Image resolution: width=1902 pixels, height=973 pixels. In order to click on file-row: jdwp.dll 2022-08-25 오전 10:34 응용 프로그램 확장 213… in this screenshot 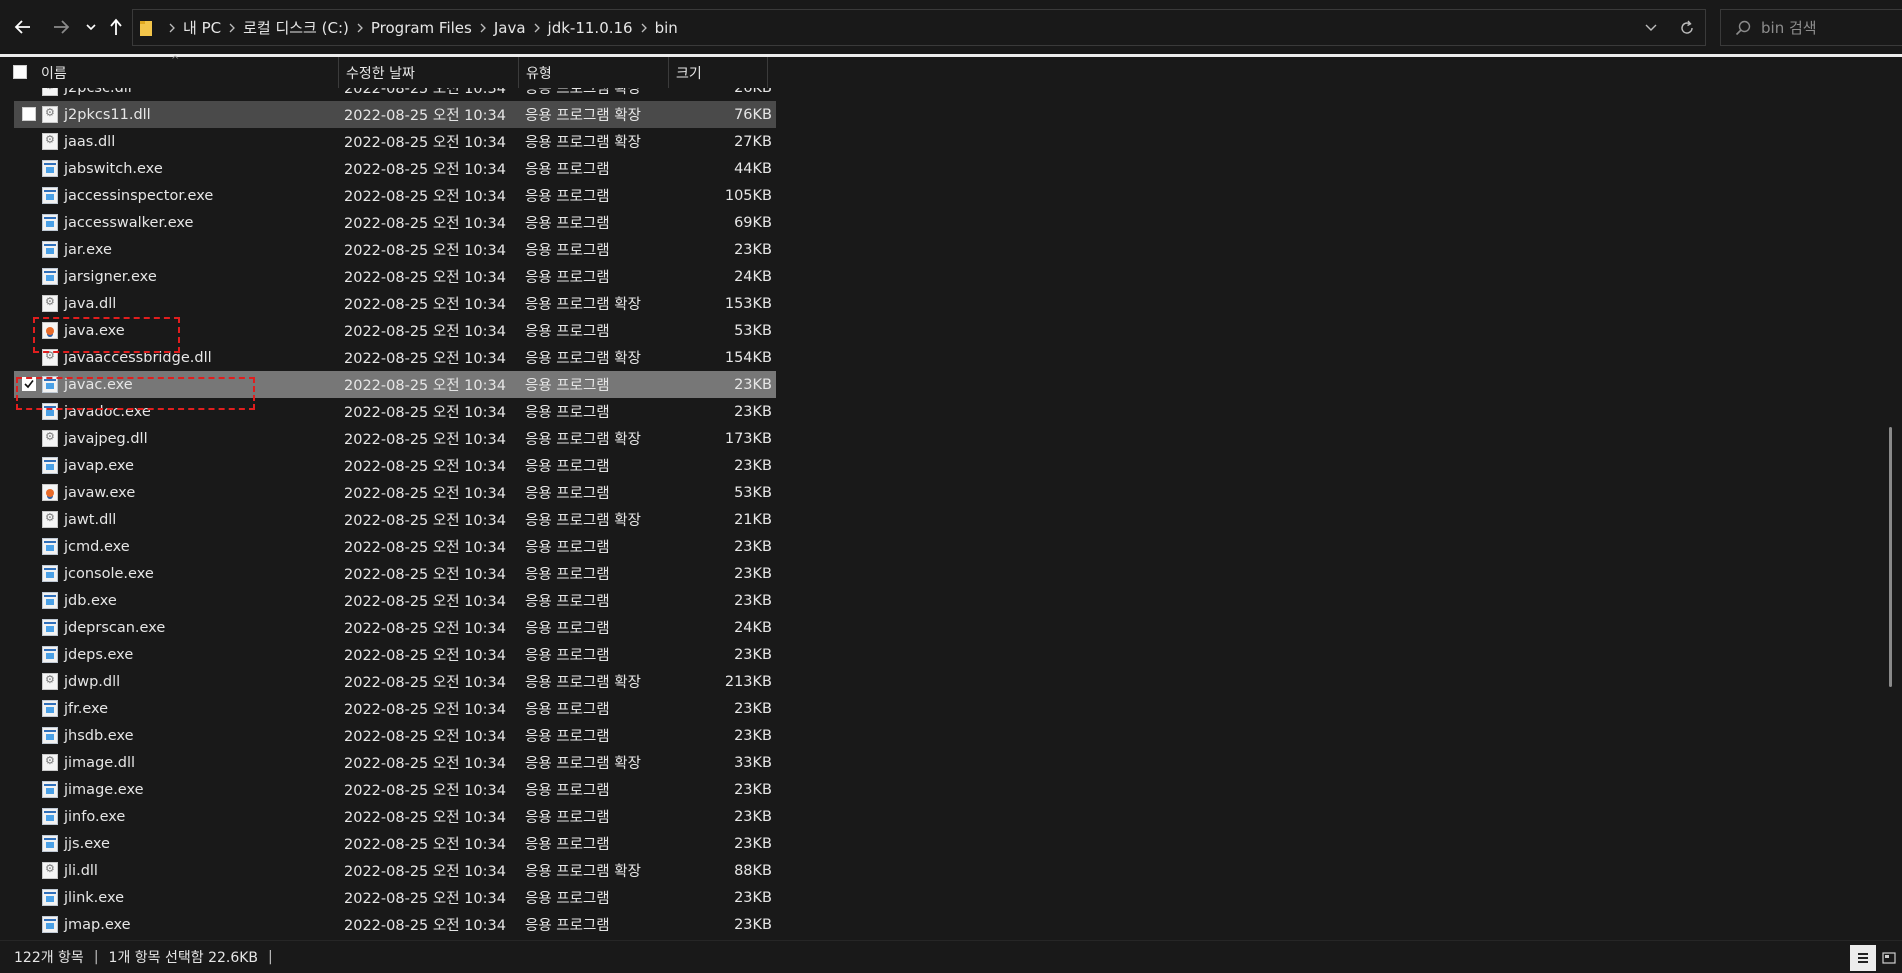, I will do `click(395, 681)`.